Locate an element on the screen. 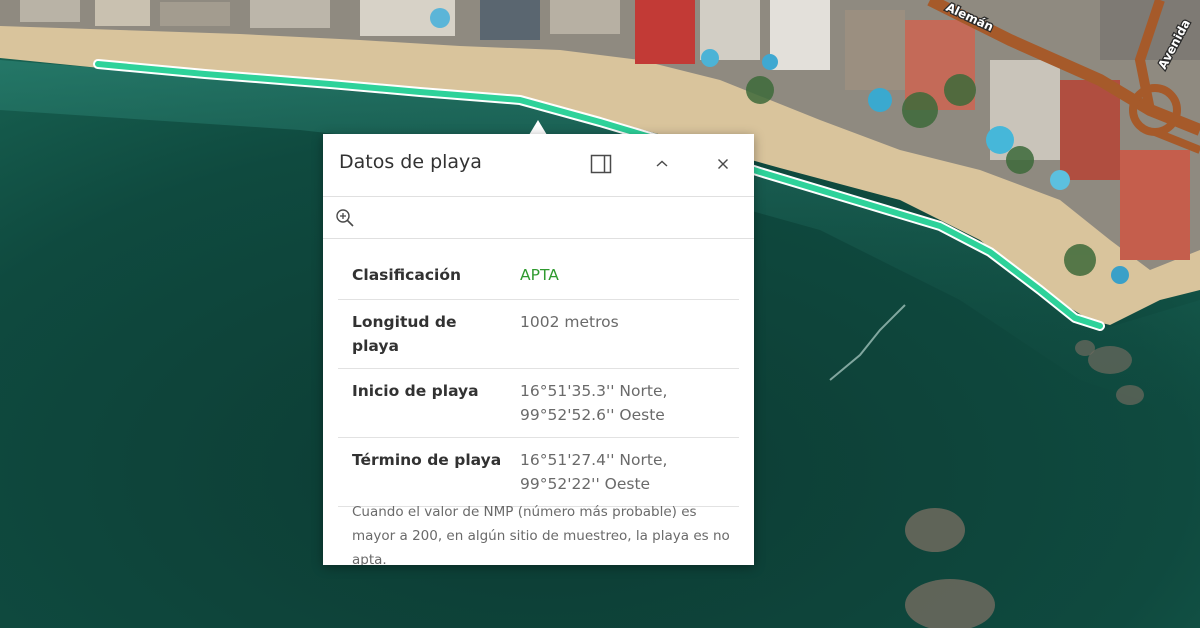  field-label-longitud: Longitud de playa is located at coordinates (422, 334).